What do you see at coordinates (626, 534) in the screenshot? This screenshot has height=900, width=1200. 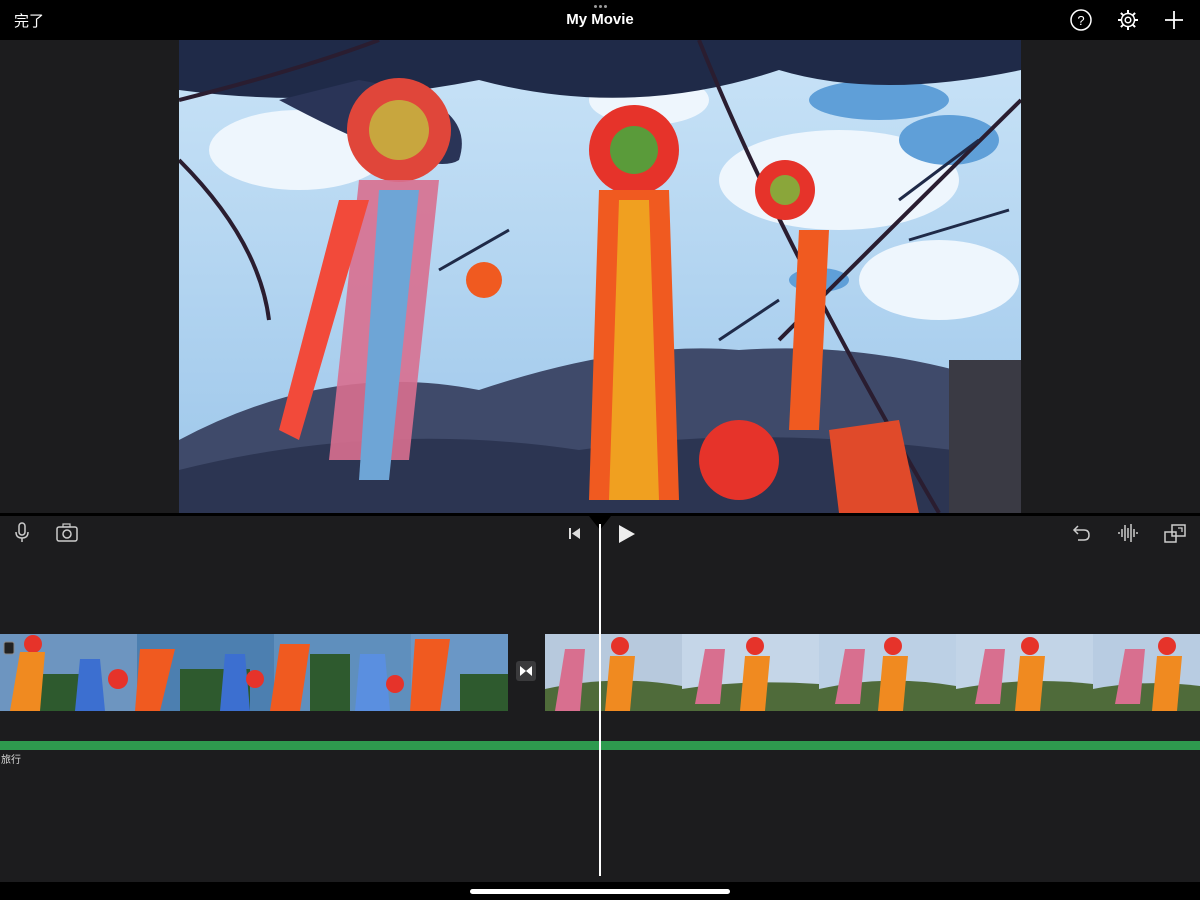 I see `play-icon` at bounding box center [626, 534].